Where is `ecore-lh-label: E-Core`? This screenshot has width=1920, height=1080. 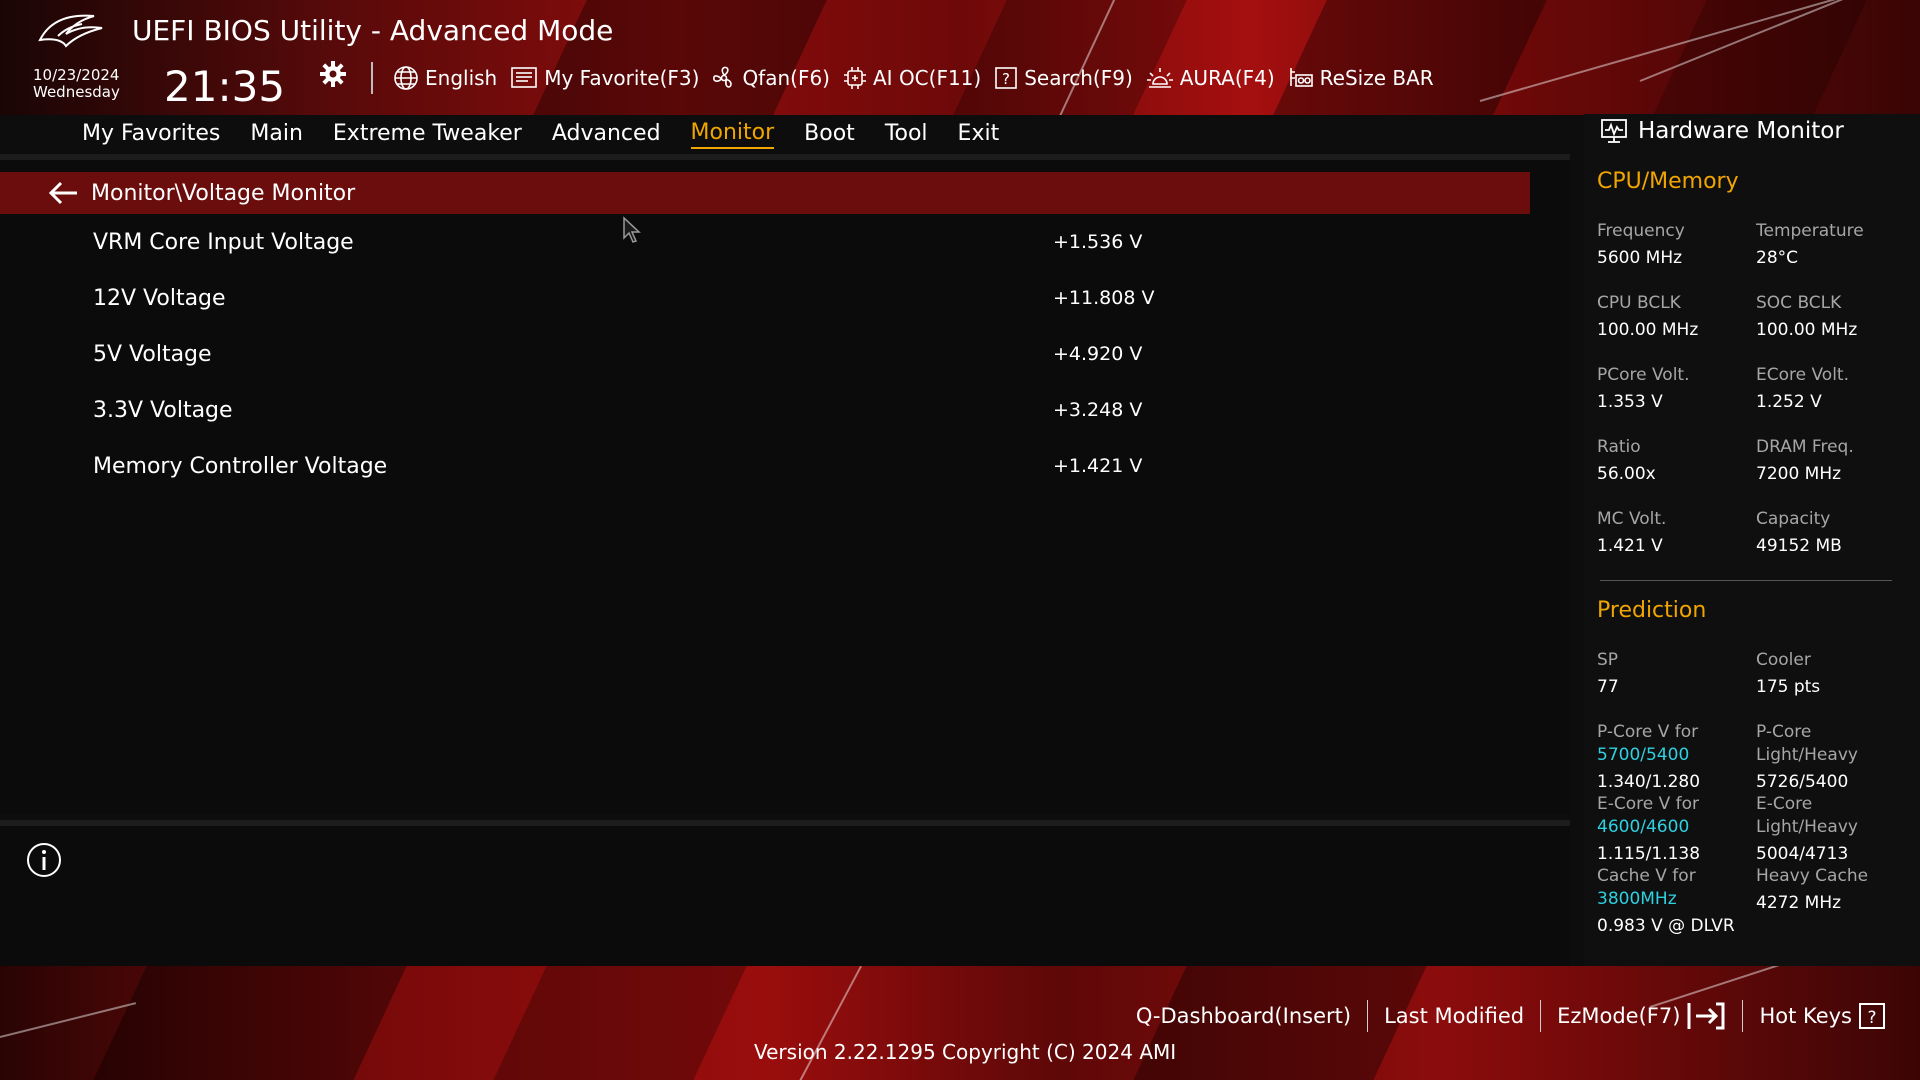 ecore-lh-label: E-Core is located at coordinates (1784, 804).